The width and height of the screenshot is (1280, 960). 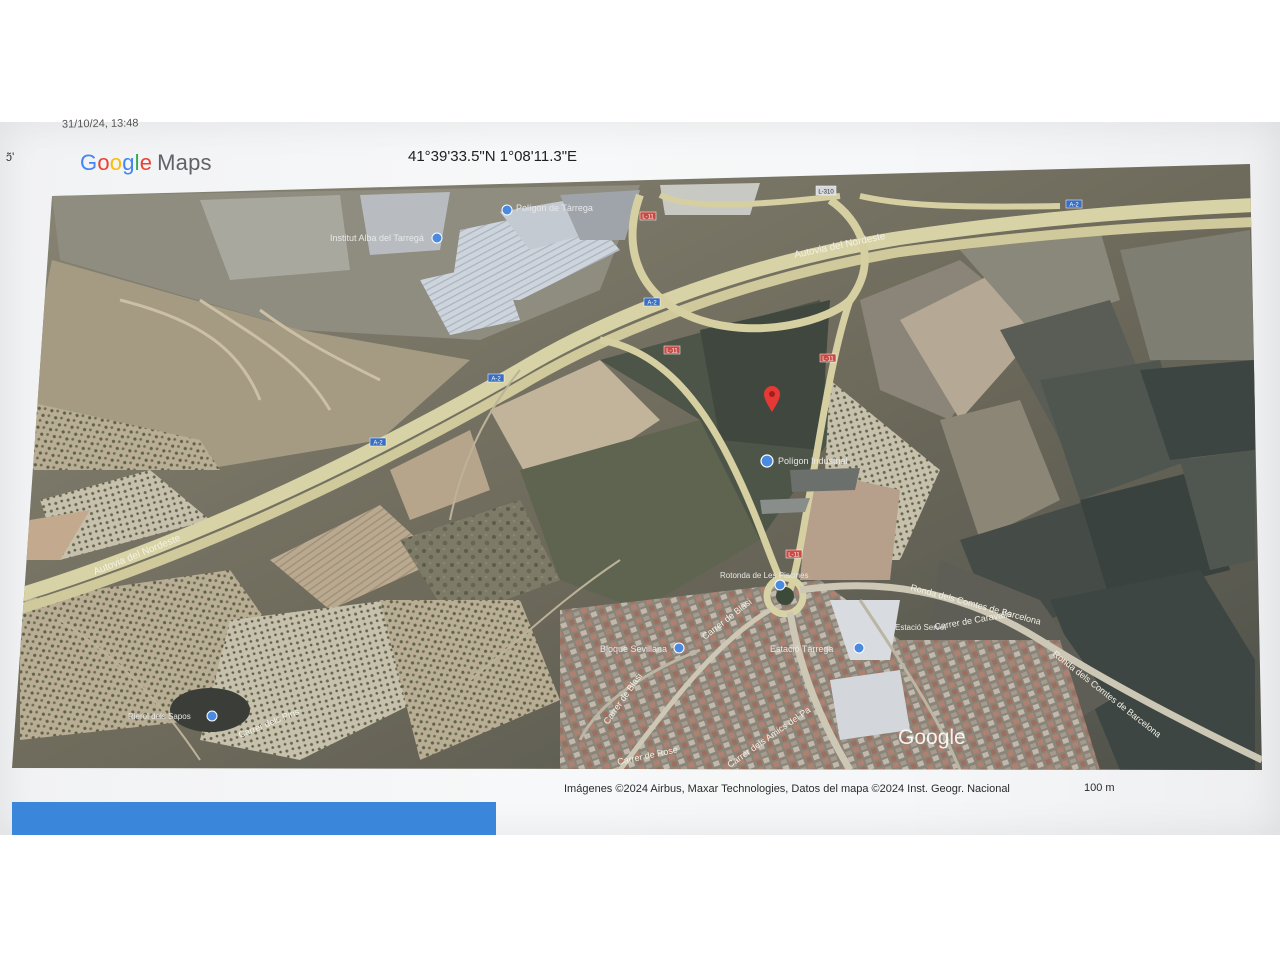 I want to click on road-shield: L-310, so click(x=826, y=190).